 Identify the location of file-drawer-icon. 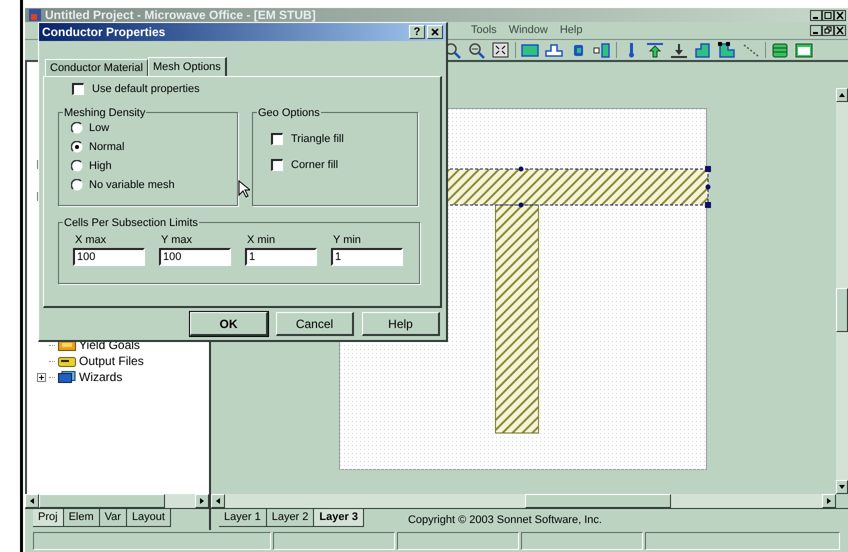
(67, 361).